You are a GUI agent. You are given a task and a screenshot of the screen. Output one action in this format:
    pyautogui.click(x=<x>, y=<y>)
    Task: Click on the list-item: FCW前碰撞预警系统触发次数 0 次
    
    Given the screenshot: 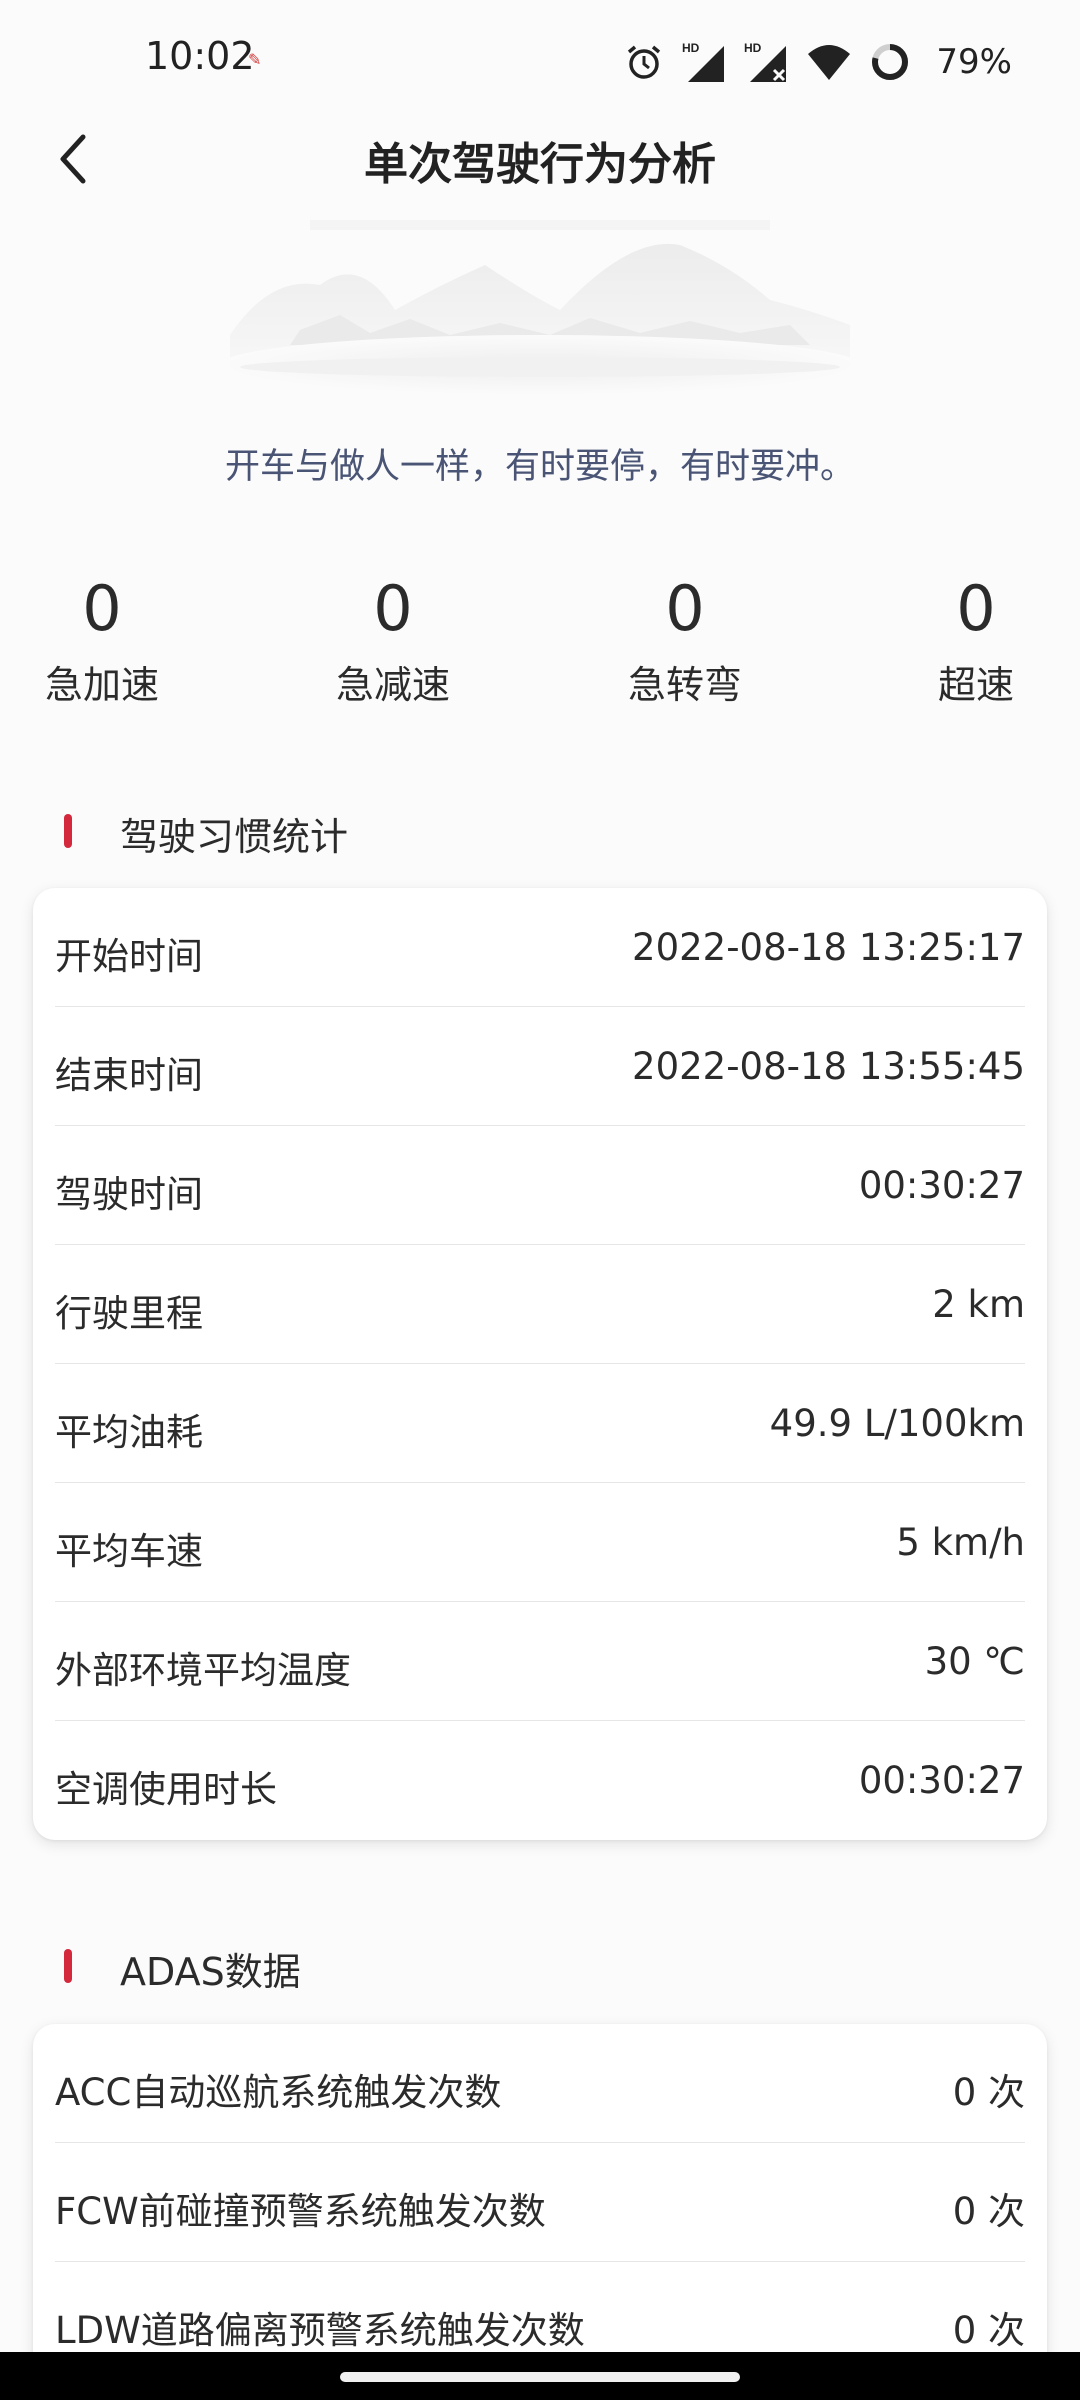 What is the action you would take?
    pyautogui.click(x=540, y=2202)
    